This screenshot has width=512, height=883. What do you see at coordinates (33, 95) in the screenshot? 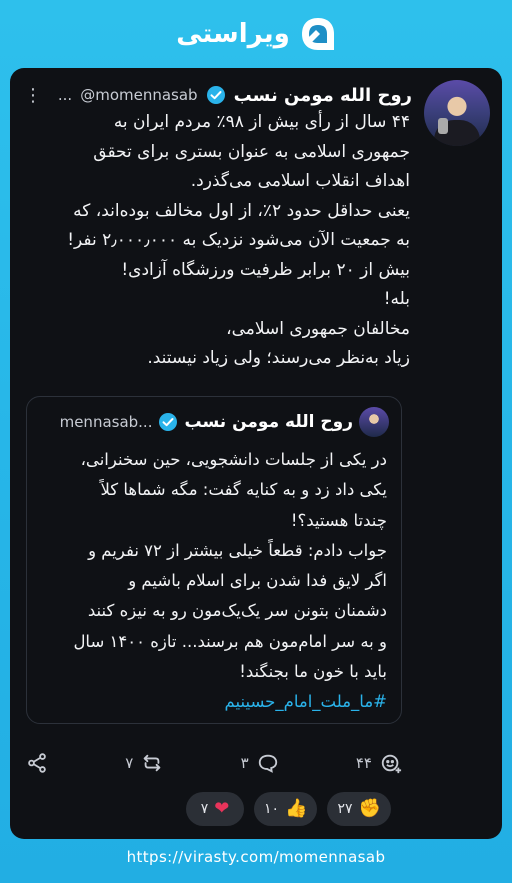
I see `more-options-icon: ⋮` at bounding box center [33, 95].